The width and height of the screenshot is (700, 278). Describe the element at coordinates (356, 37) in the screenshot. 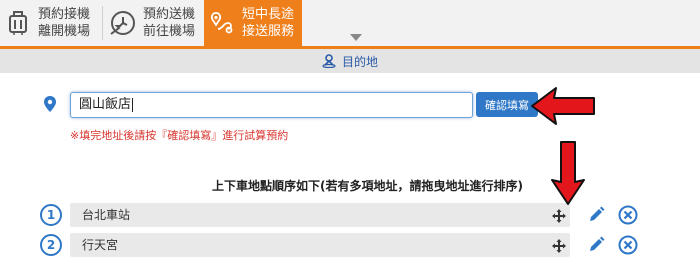

I see `chevron-down-icon` at that location.